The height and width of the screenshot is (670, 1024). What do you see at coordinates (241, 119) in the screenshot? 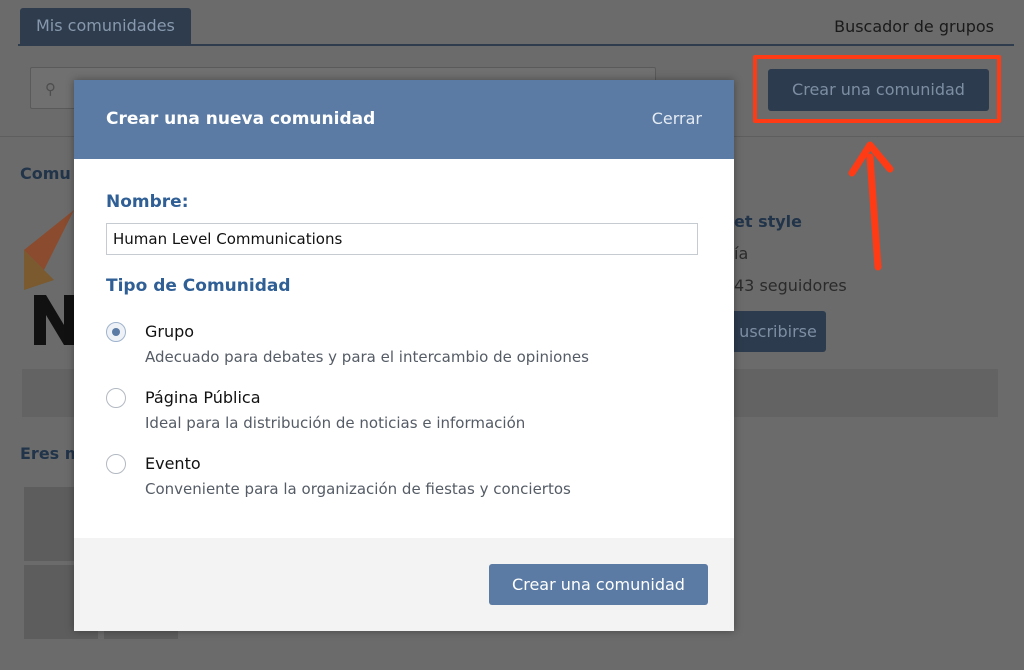
I see `modal-title: Crear una nueva comunidad` at bounding box center [241, 119].